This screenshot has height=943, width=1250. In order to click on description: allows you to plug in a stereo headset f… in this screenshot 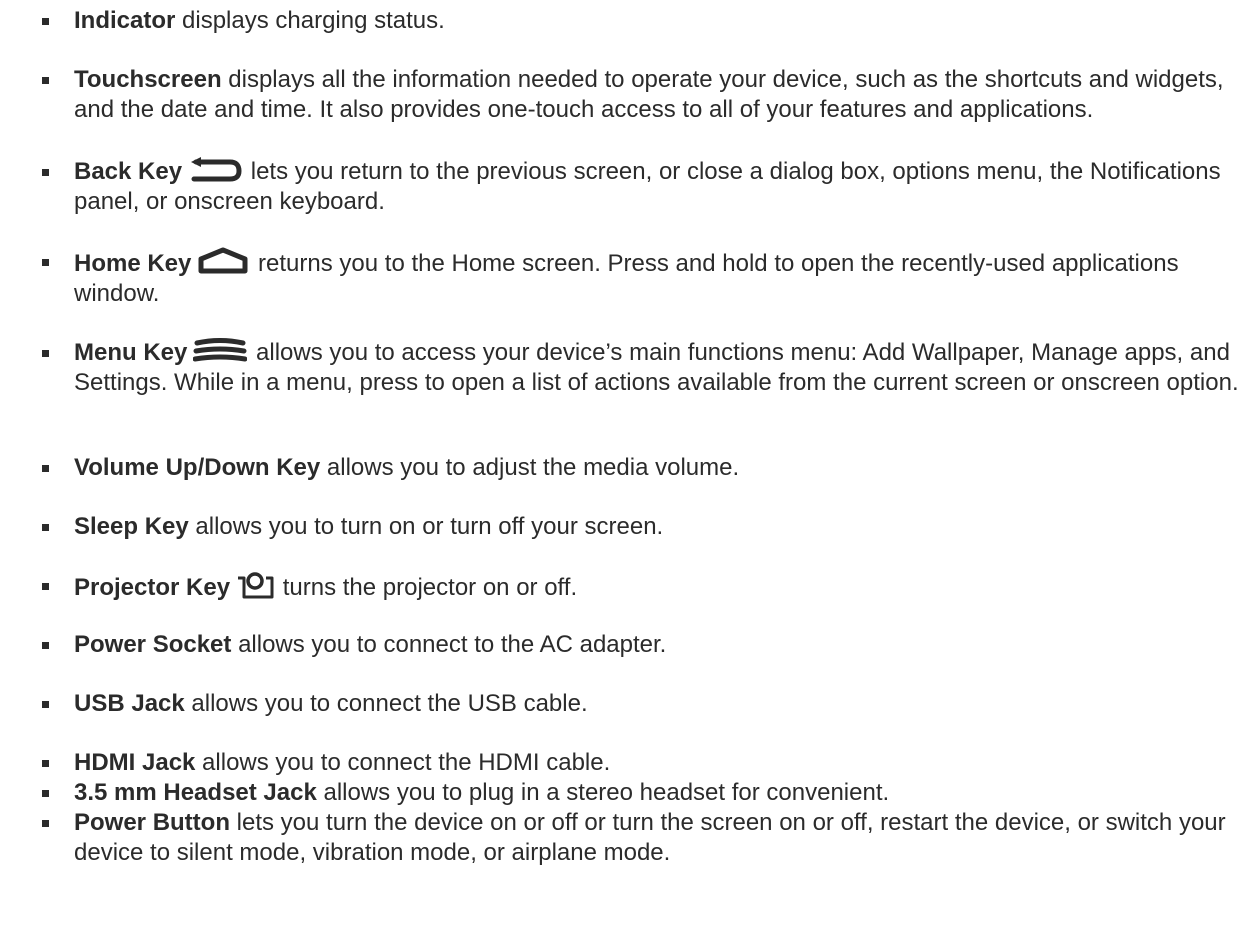, I will do `click(603, 792)`.